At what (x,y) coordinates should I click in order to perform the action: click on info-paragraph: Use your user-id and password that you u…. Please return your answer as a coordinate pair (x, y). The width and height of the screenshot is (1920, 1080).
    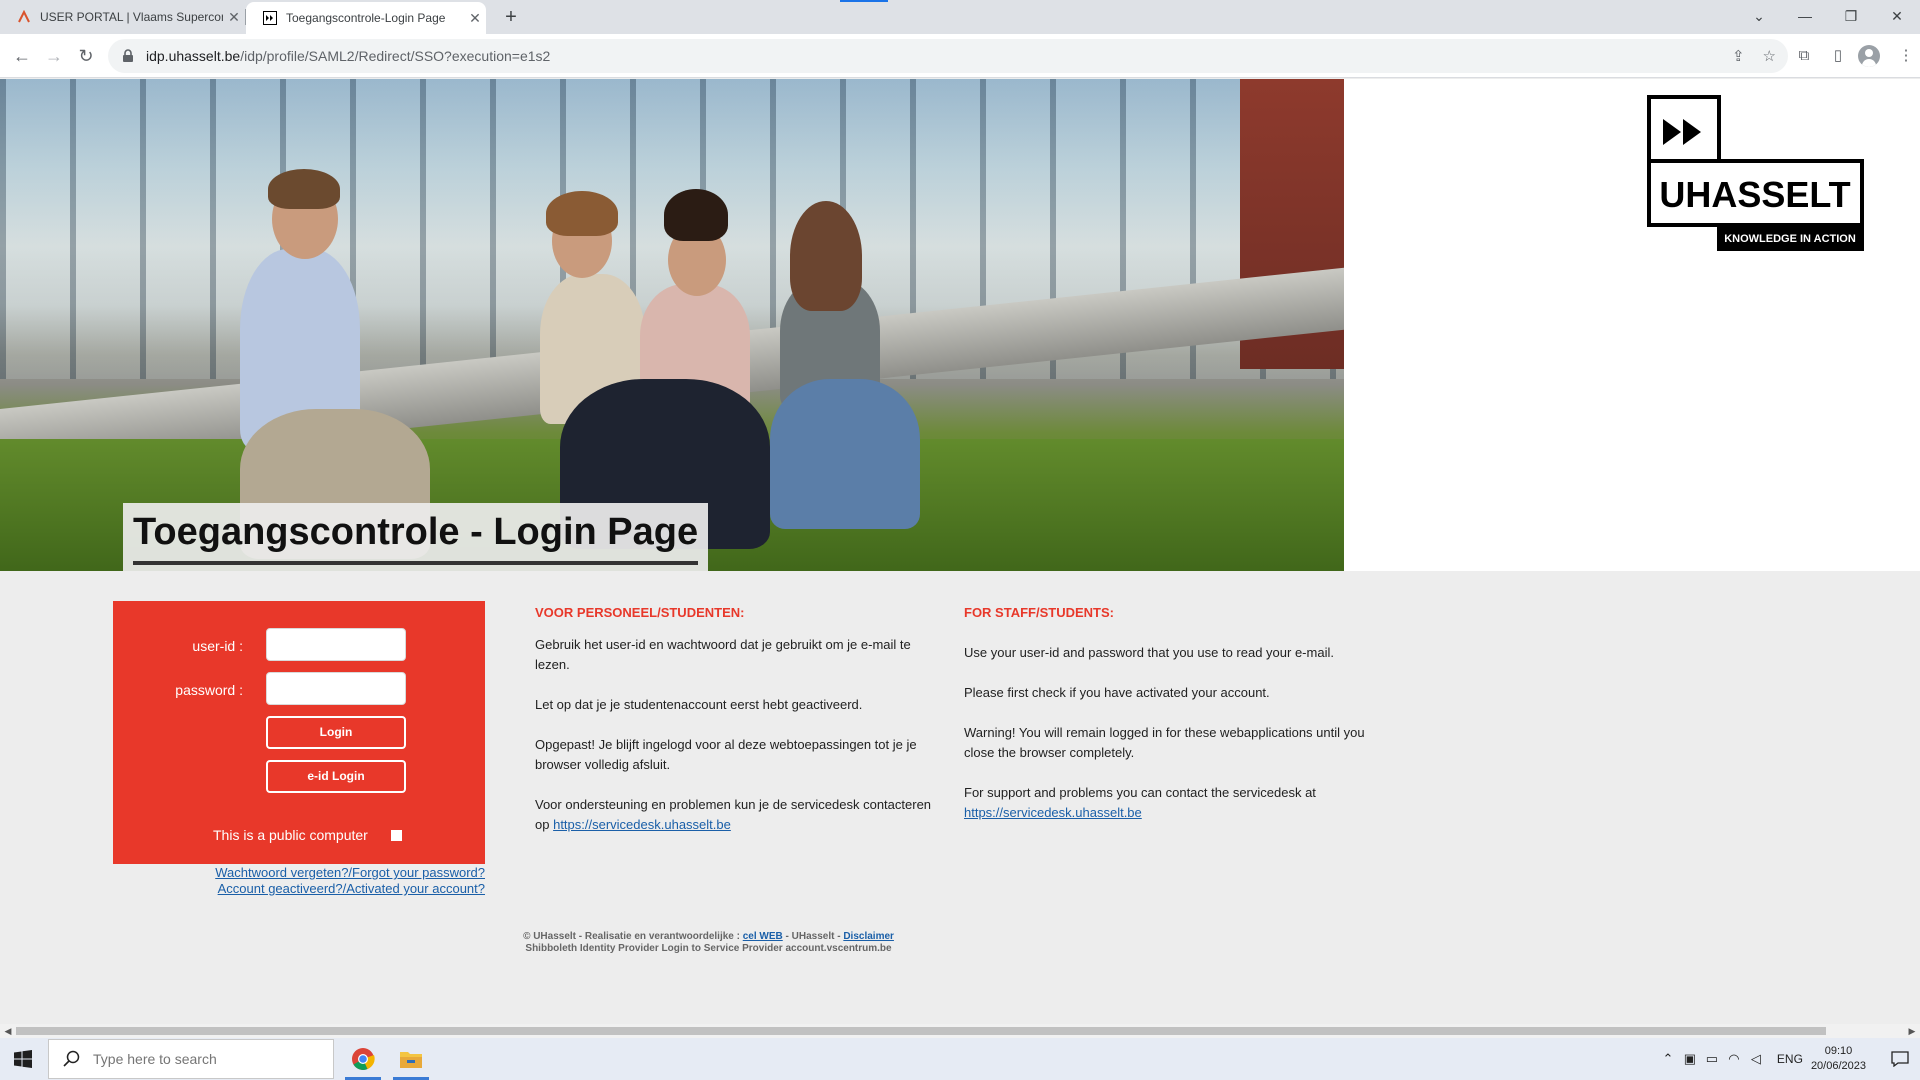
    Looking at the image, I should click on (1149, 652).